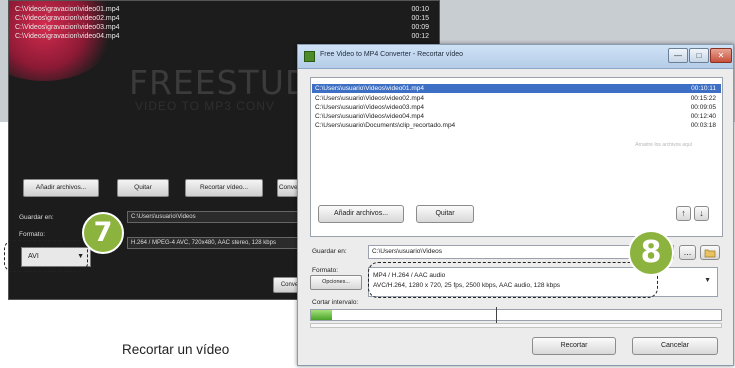 This screenshot has height=368, width=735. Describe the element at coordinates (67, 18) in the screenshot. I see `file-name: C:\Videos\gravacion\video02.mp4` at that location.